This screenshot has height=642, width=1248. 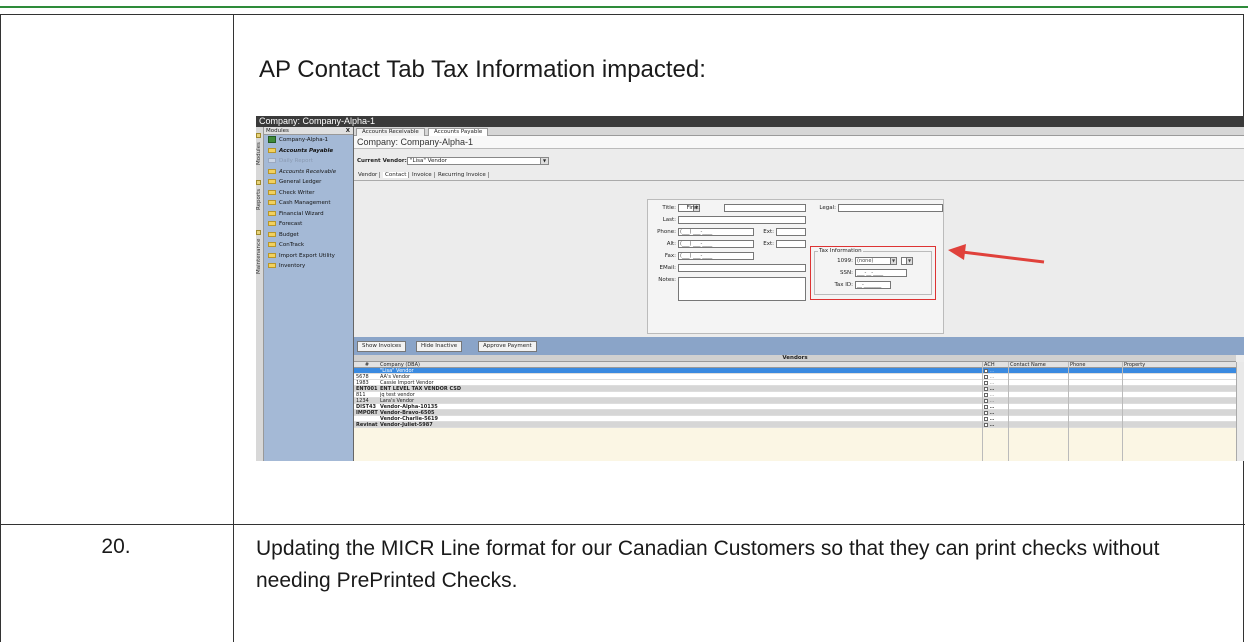 What do you see at coordinates (301, 213) in the screenshot?
I see `module-label: Financial Wizard` at bounding box center [301, 213].